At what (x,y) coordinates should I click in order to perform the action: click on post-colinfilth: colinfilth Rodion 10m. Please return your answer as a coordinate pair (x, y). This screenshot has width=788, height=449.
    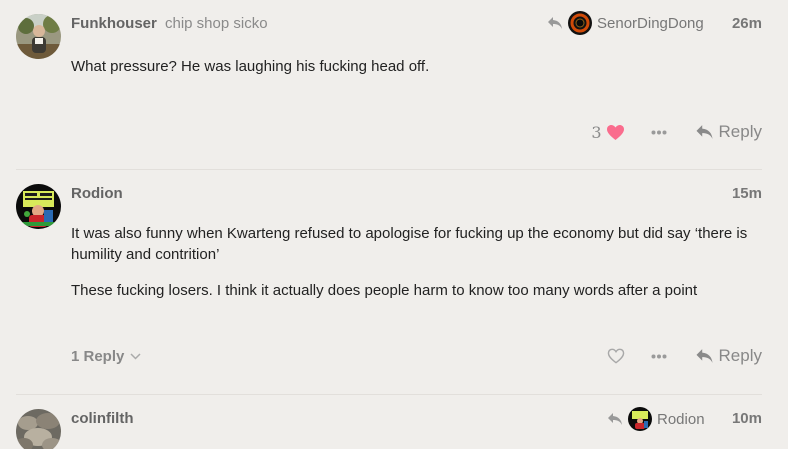
    Looking at the image, I should click on (394, 422).